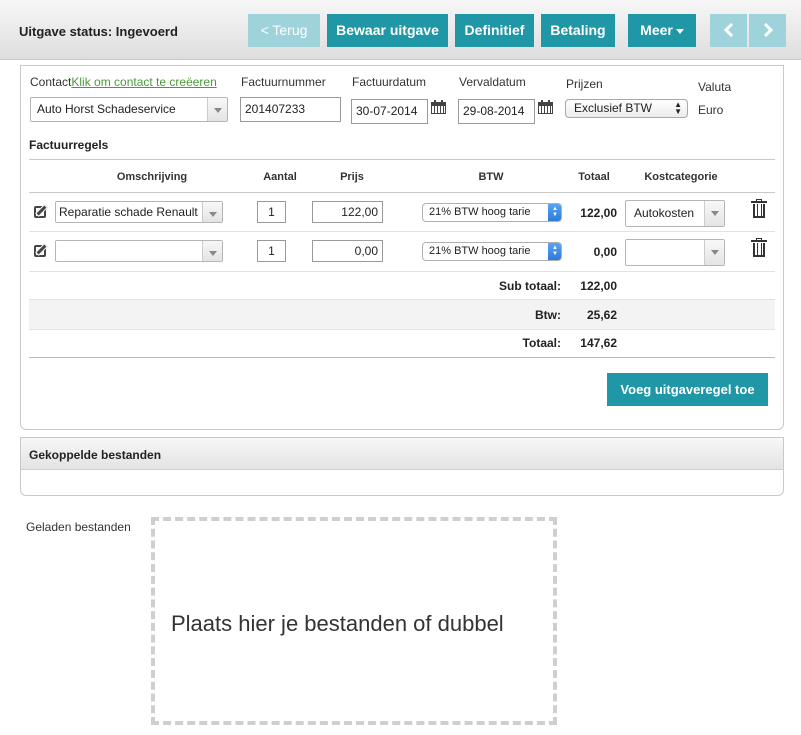 The image size is (801, 735). Describe the element at coordinates (290, 109) in the screenshot. I see `invoice-number-input: 201407233` at that location.